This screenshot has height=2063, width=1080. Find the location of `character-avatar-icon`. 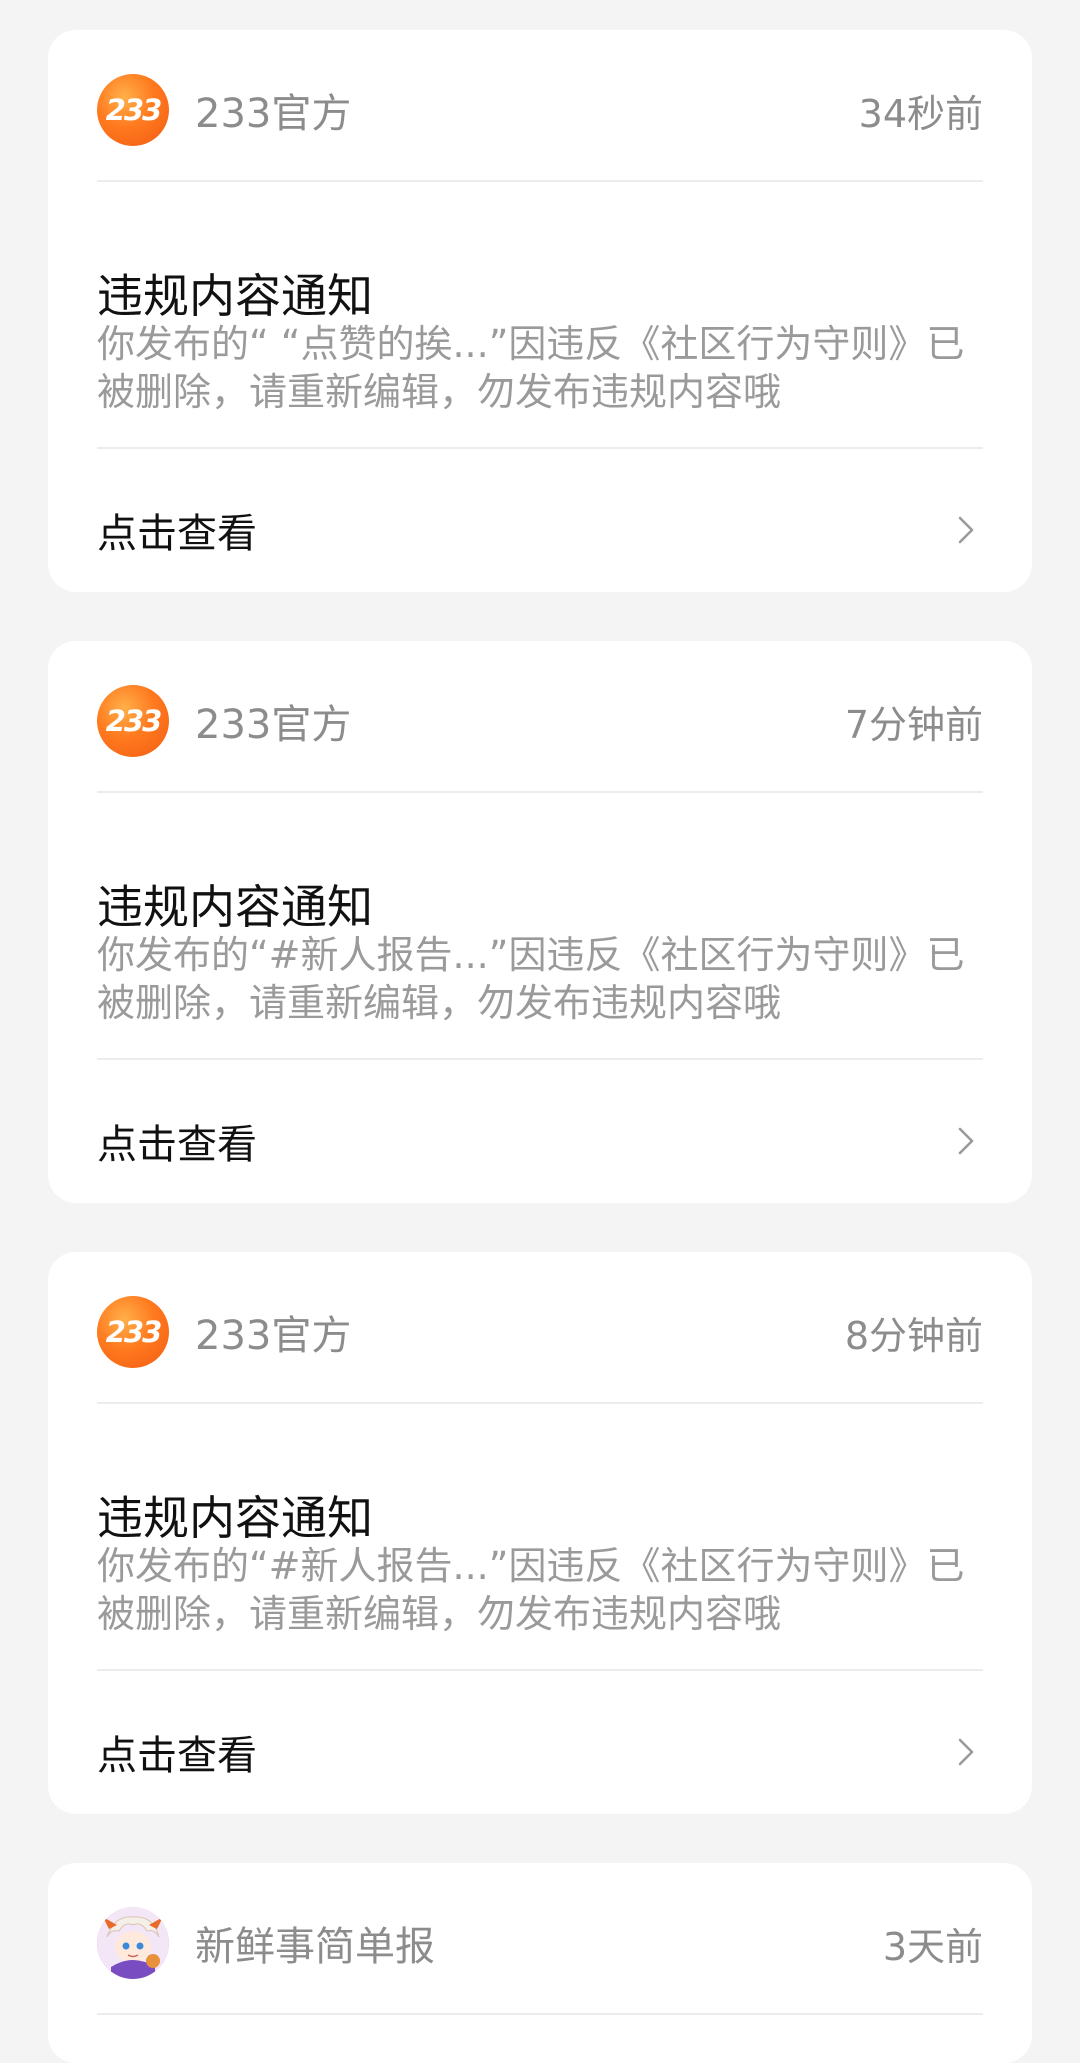

character-avatar-icon is located at coordinates (133, 1943).